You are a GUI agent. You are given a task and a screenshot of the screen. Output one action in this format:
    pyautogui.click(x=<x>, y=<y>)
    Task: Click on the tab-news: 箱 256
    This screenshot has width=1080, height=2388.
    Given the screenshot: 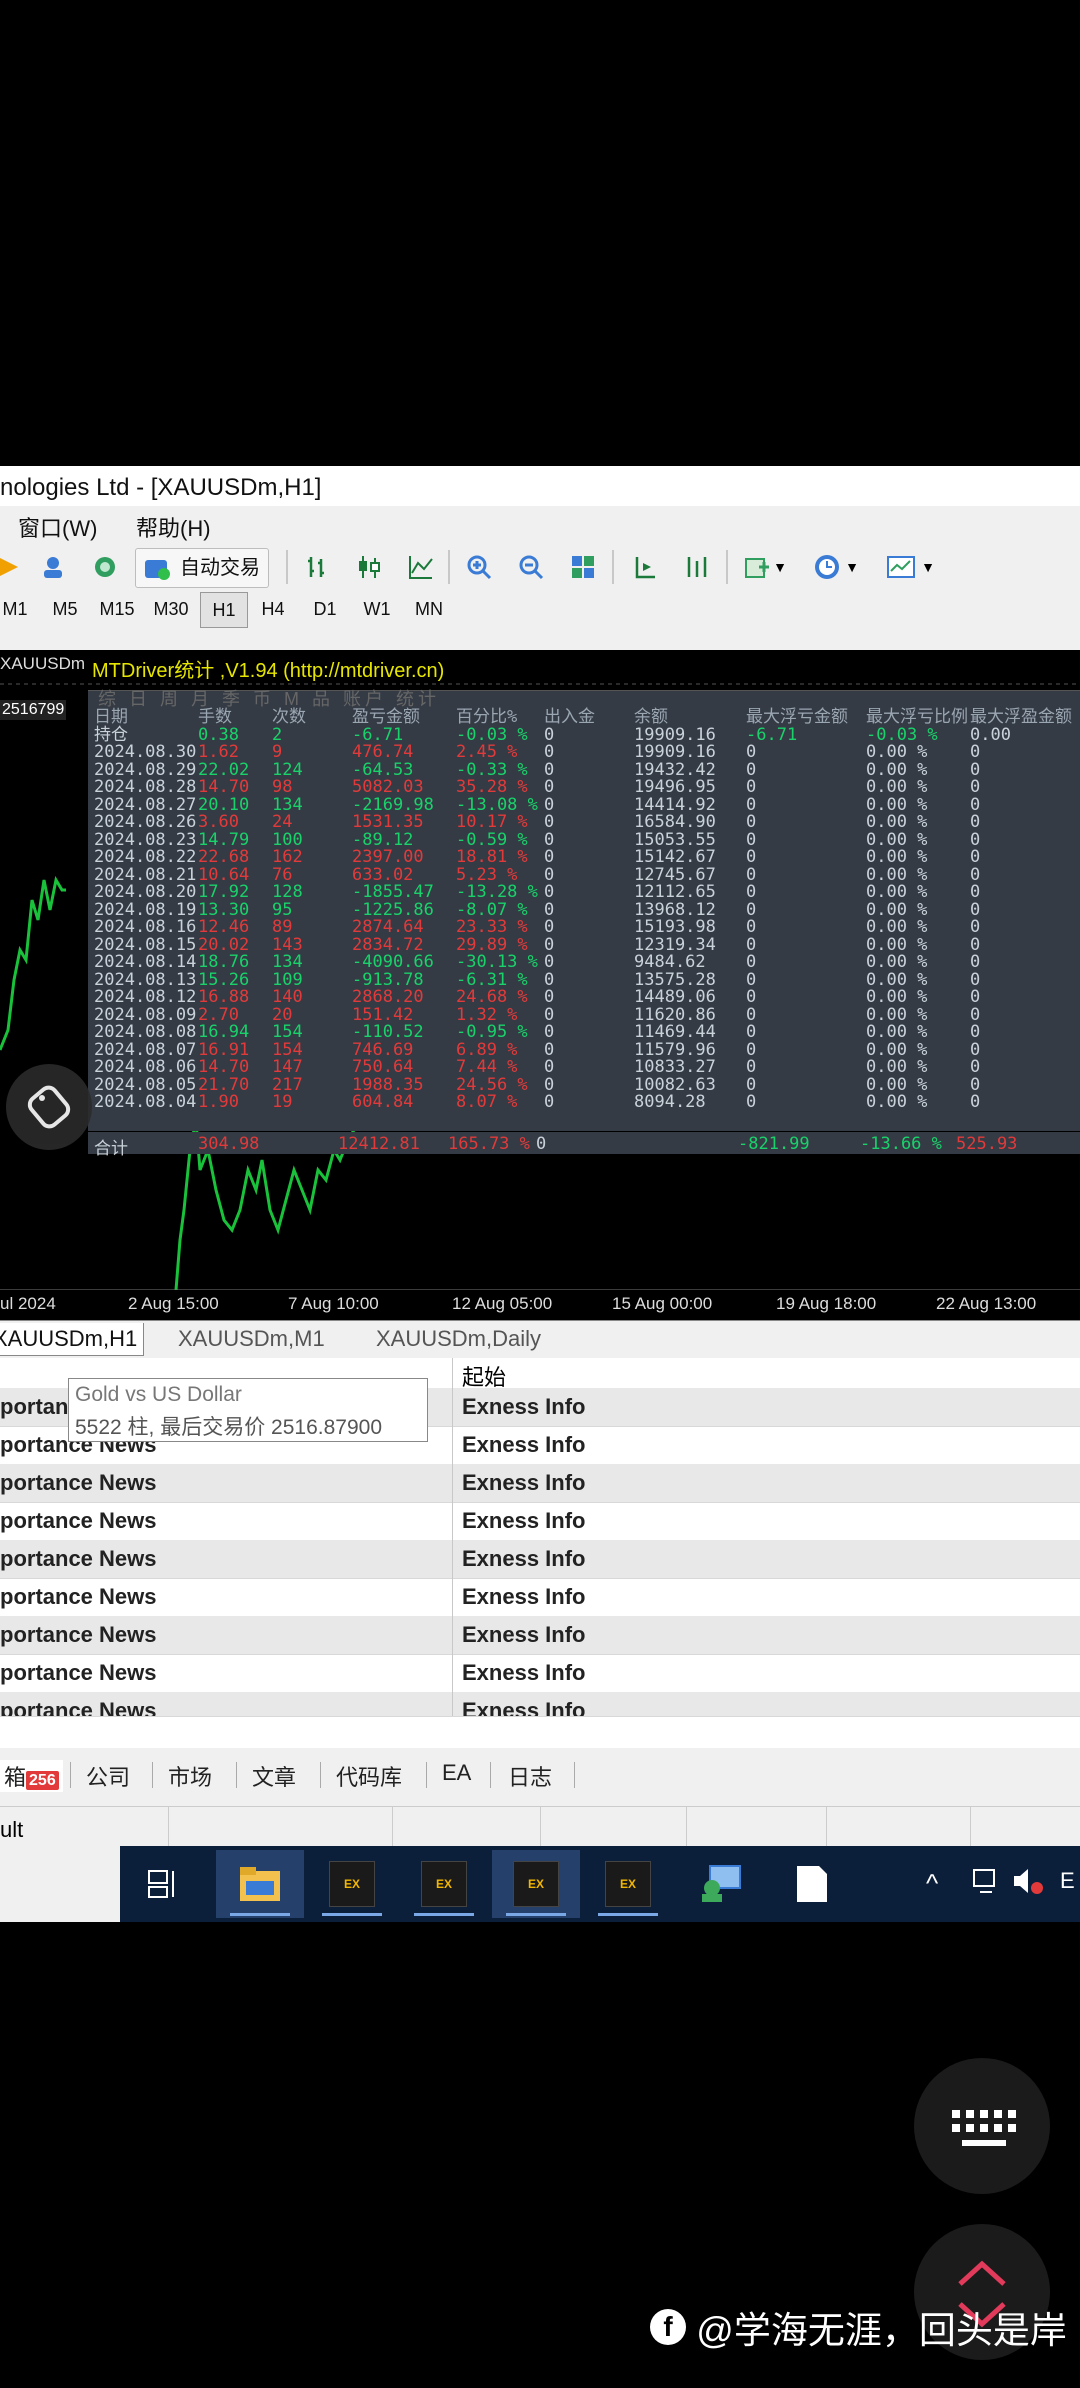 What is the action you would take?
    pyautogui.click(x=31, y=1776)
    